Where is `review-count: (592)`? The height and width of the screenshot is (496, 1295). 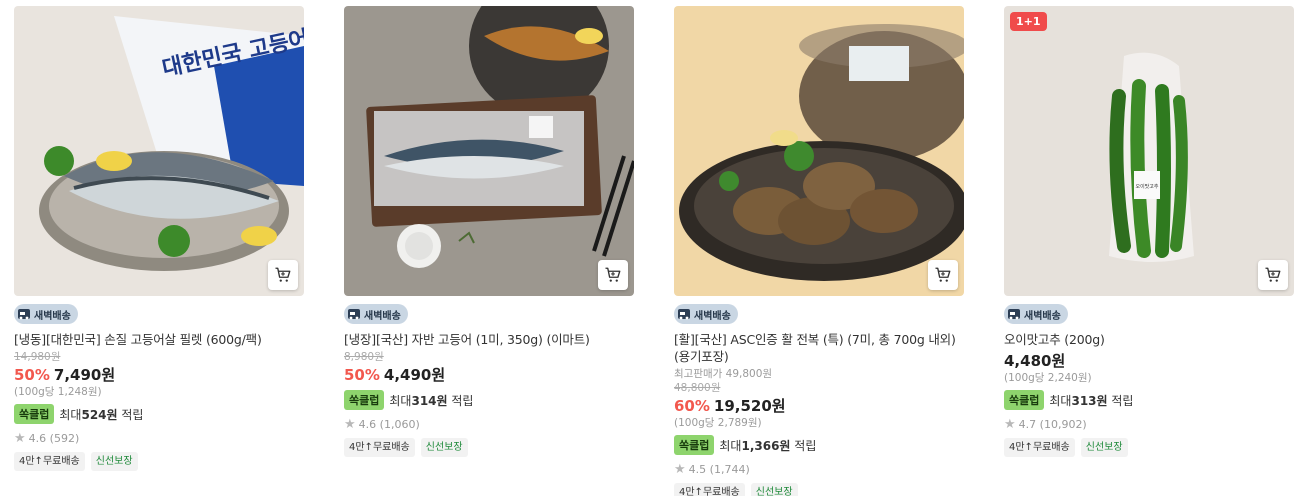
review-count: (592) is located at coordinates (64, 438).